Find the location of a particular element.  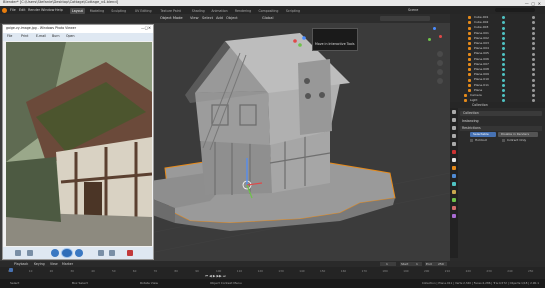

workspace-tab-uv-editing: UV Editing is located at coordinates (143, 11).